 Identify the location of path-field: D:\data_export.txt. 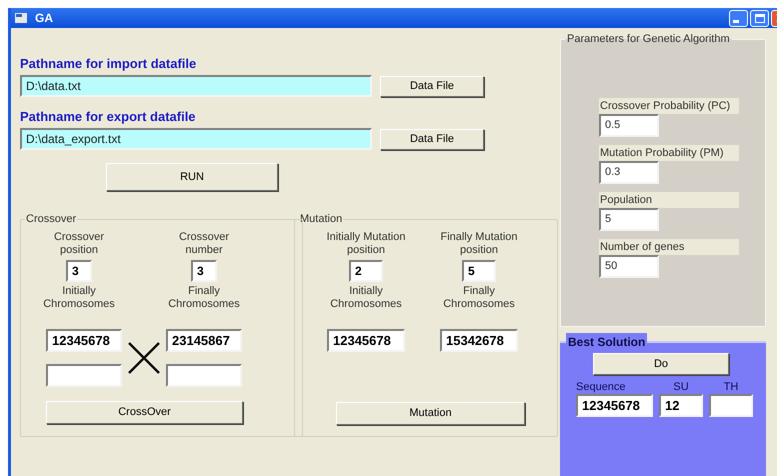
(196, 139).